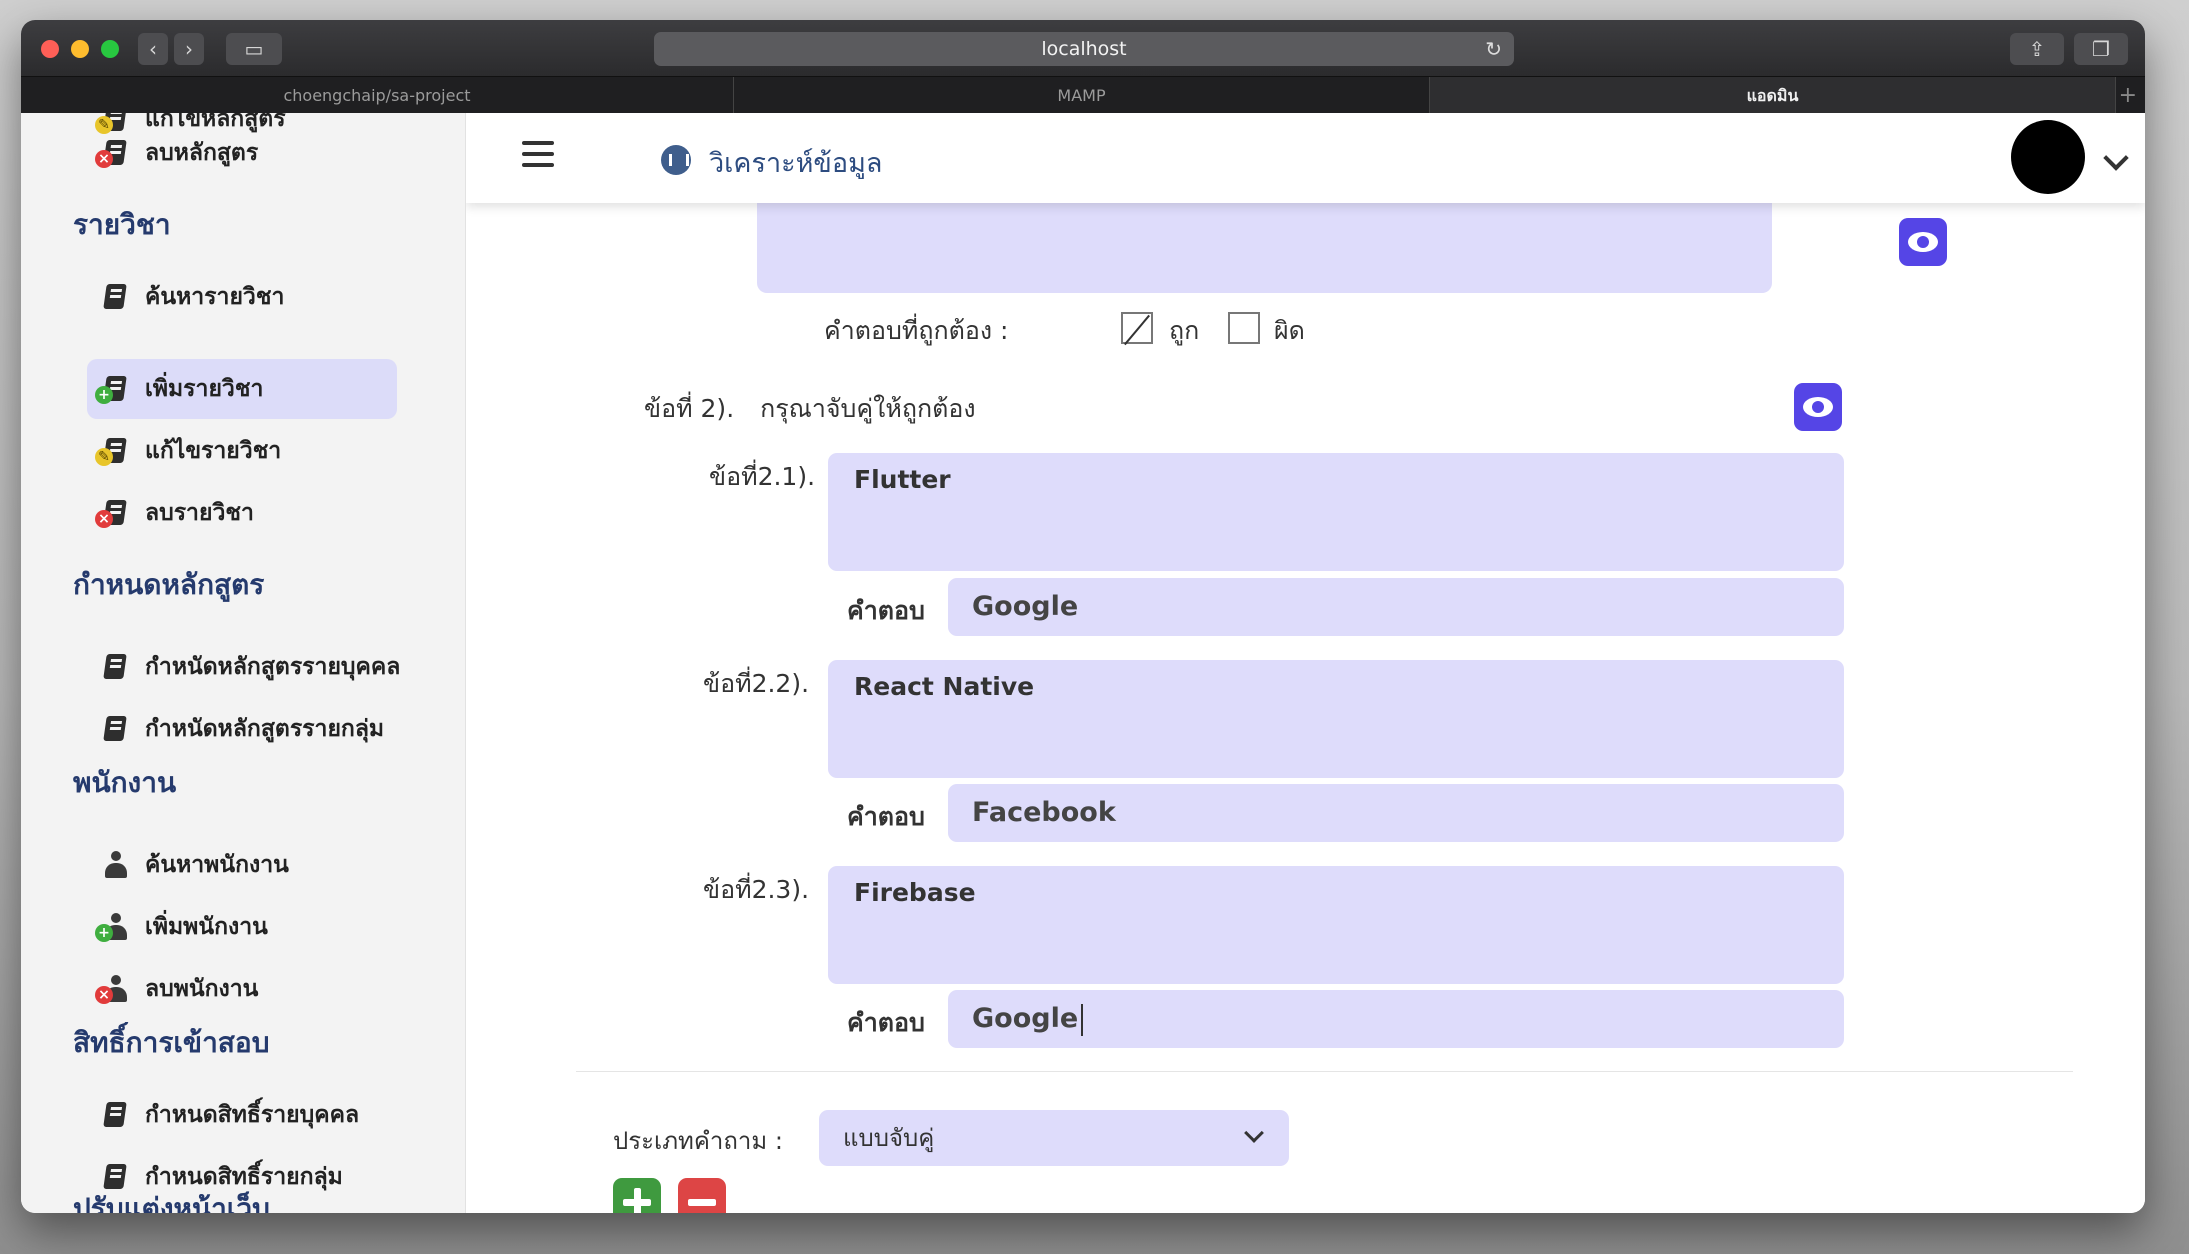  What do you see at coordinates (114, 451) in the screenshot?
I see `book-icon: ✎` at bounding box center [114, 451].